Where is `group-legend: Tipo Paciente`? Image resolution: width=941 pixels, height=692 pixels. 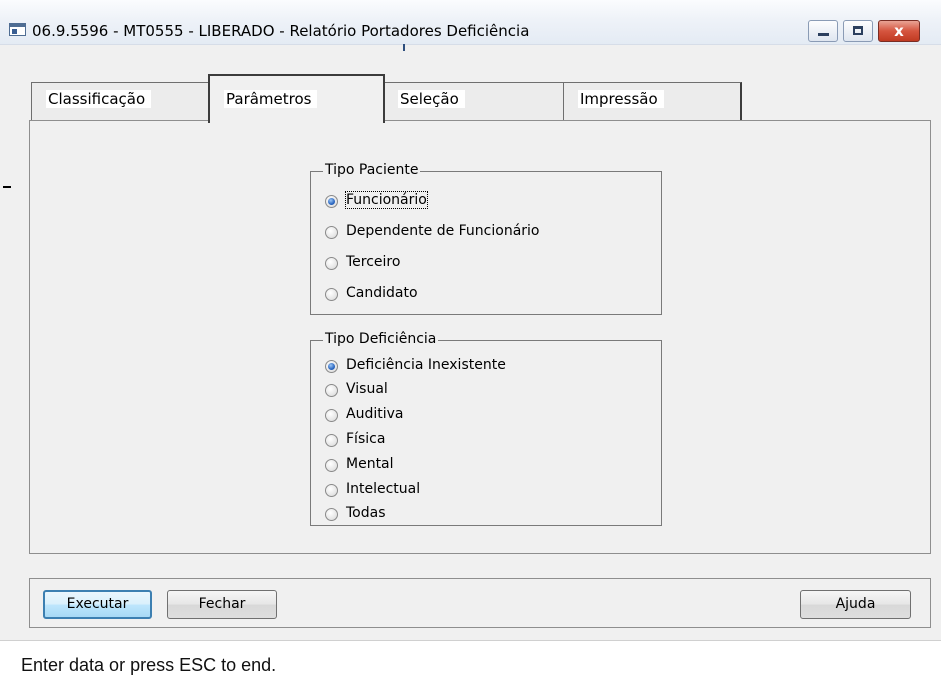 group-legend: Tipo Paciente is located at coordinates (372, 170).